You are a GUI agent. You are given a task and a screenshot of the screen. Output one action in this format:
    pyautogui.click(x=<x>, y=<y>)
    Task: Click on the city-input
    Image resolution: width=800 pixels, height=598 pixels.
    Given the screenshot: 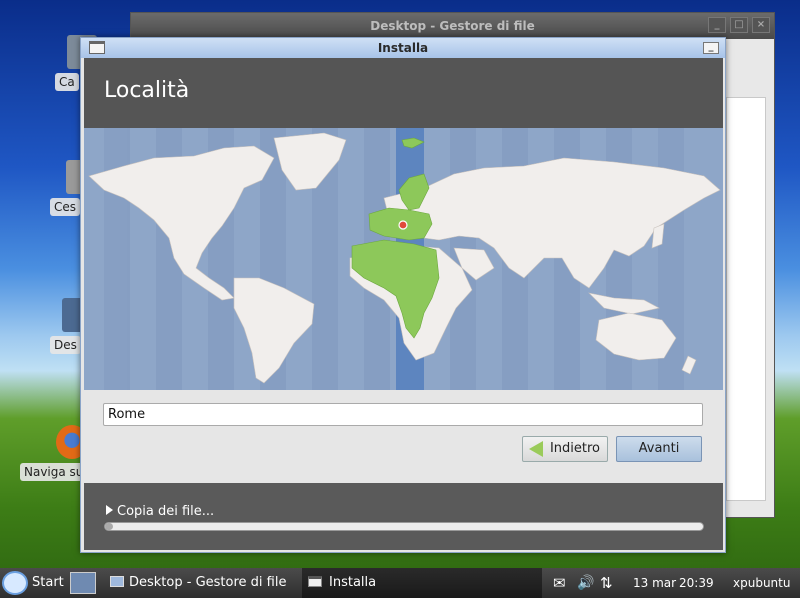 What is the action you would take?
    pyautogui.click(x=403, y=414)
    